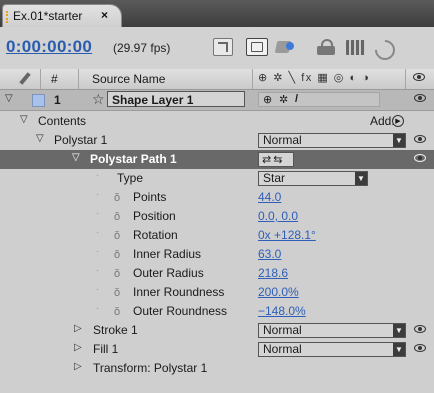  What do you see at coordinates (217, 311) in the screenshot?
I see `property-row-outer-roundness: · ŏ Outer Roundness −148.0%` at bounding box center [217, 311].